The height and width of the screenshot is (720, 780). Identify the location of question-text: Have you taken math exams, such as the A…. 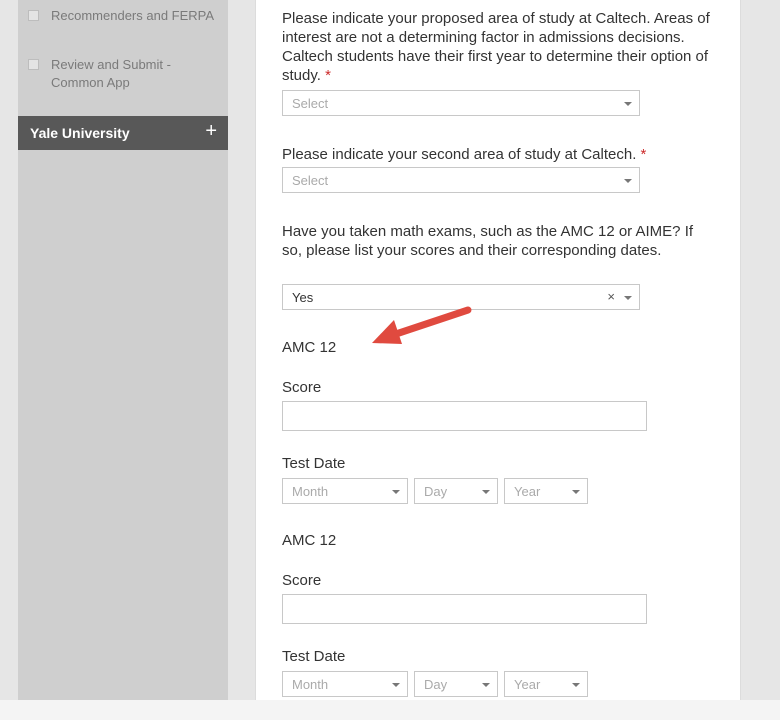
(488, 241).